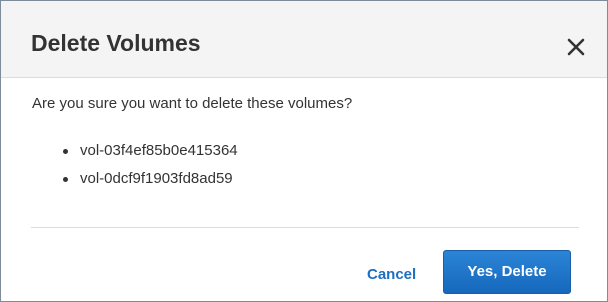 This screenshot has width=608, height=302. Describe the element at coordinates (391, 275) in the screenshot. I see `cancel-button: Cancel` at that location.